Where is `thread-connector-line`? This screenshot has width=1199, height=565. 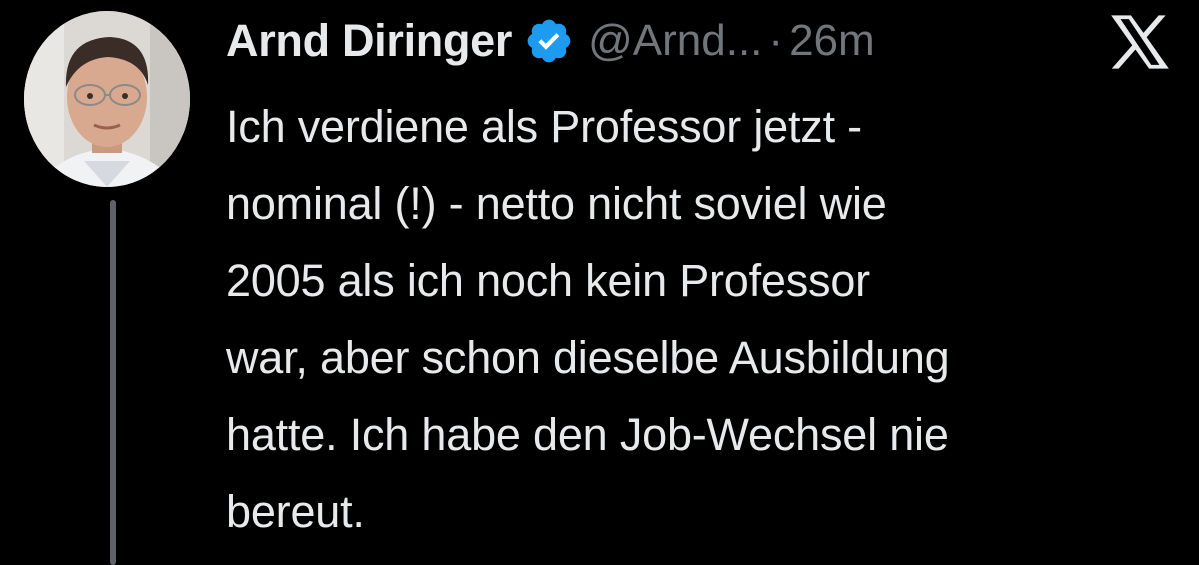
thread-connector-line is located at coordinates (113, 382).